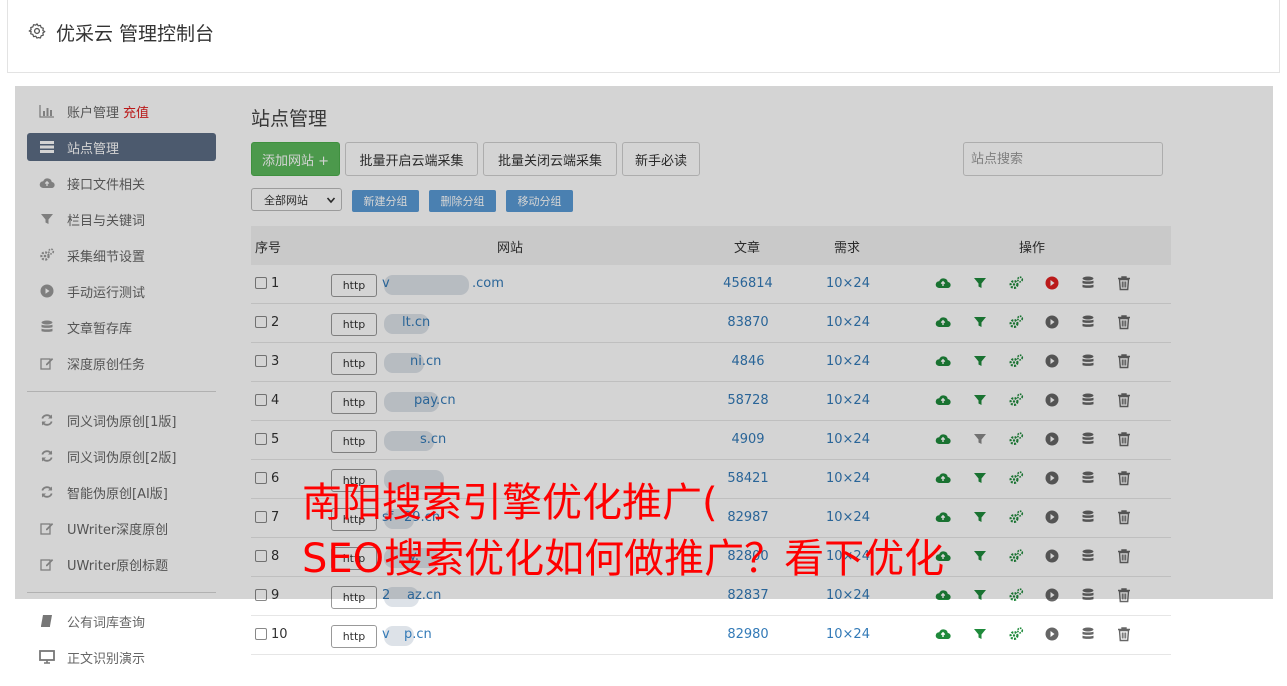 Image resolution: width=1287 pixels, height=686 pixels. Describe the element at coordinates (386, 634) in the screenshot. I see `site-prefix: v` at that location.